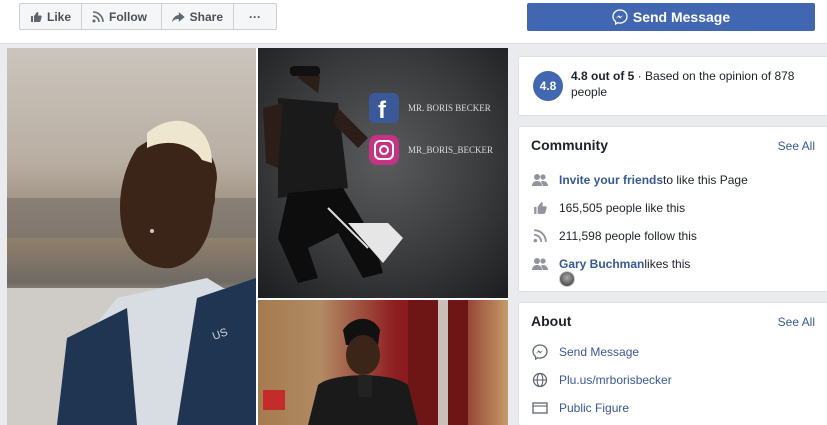  What do you see at coordinates (567, 279) in the screenshot?
I see `friend-avatar` at bounding box center [567, 279].